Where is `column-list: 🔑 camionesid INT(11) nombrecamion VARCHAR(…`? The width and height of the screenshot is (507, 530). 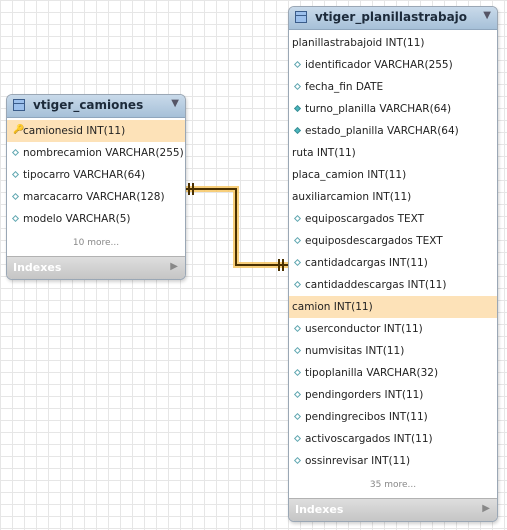 column-list: 🔑 camionesid INT(11) nombrecamion VARCHAR(… is located at coordinates (96, 174).